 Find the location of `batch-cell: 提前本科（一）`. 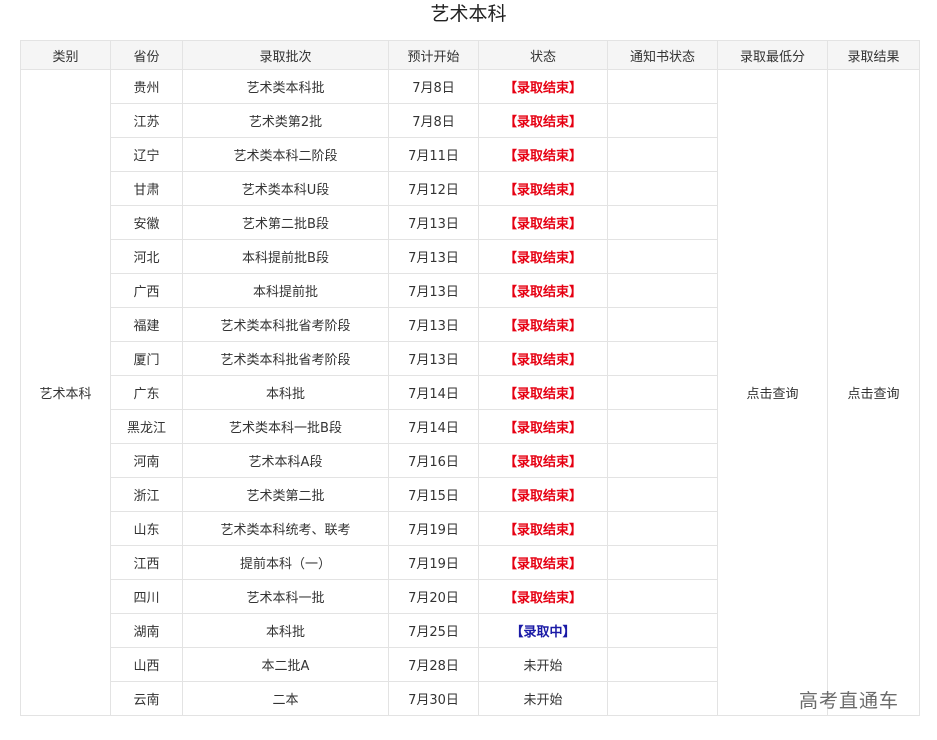

batch-cell: 提前本科（一） is located at coordinates (285, 562).